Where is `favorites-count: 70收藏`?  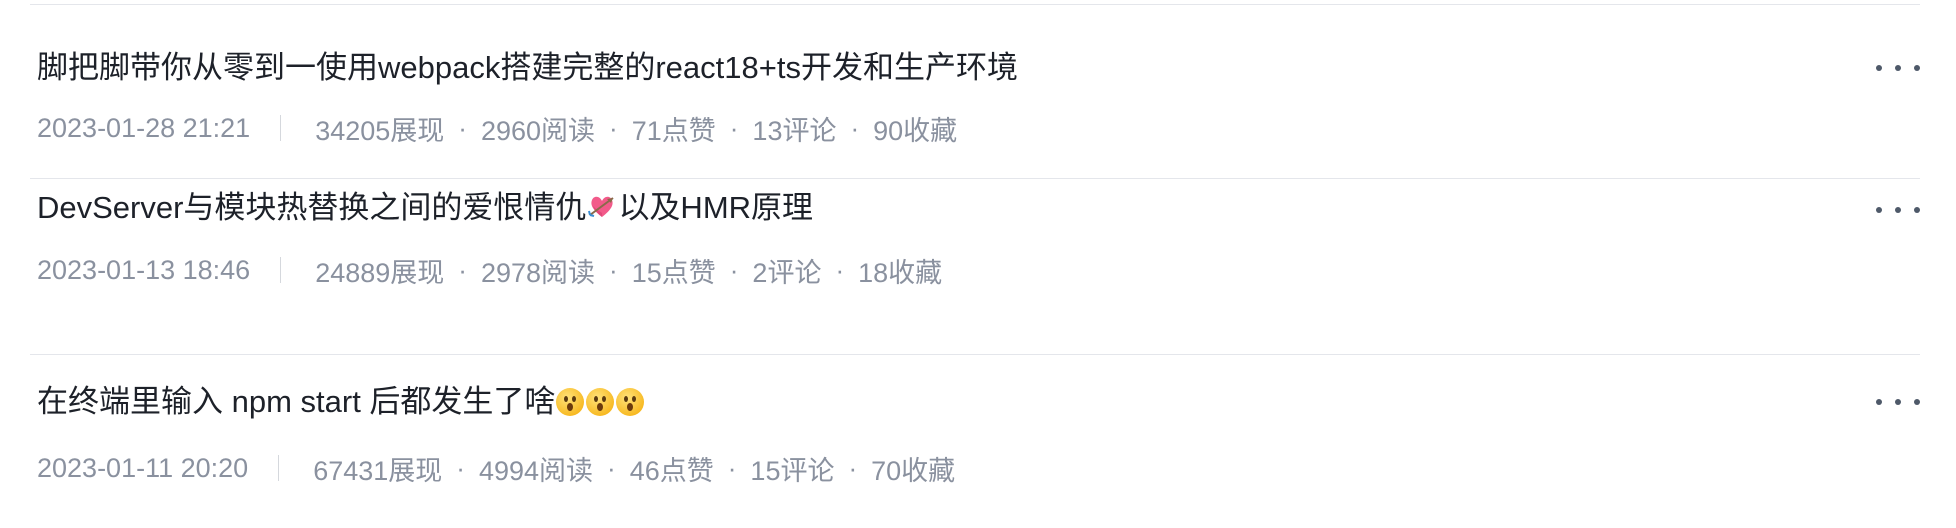
favorites-count: 70收藏 is located at coordinates (913, 470).